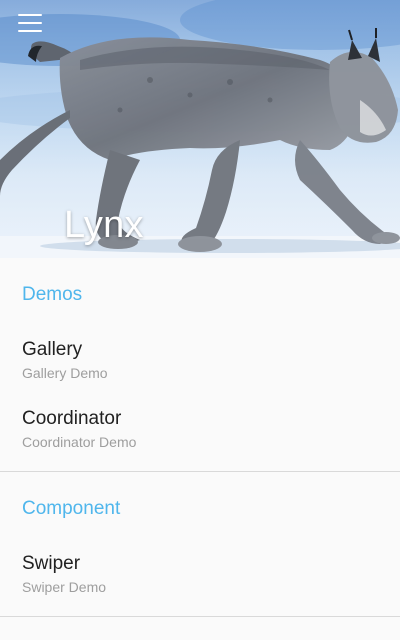 The width and height of the screenshot is (400, 640). What do you see at coordinates (72, 418) in the screenshot?
I see `list-item-title: Coordinator` at bounding box center [72, 418].